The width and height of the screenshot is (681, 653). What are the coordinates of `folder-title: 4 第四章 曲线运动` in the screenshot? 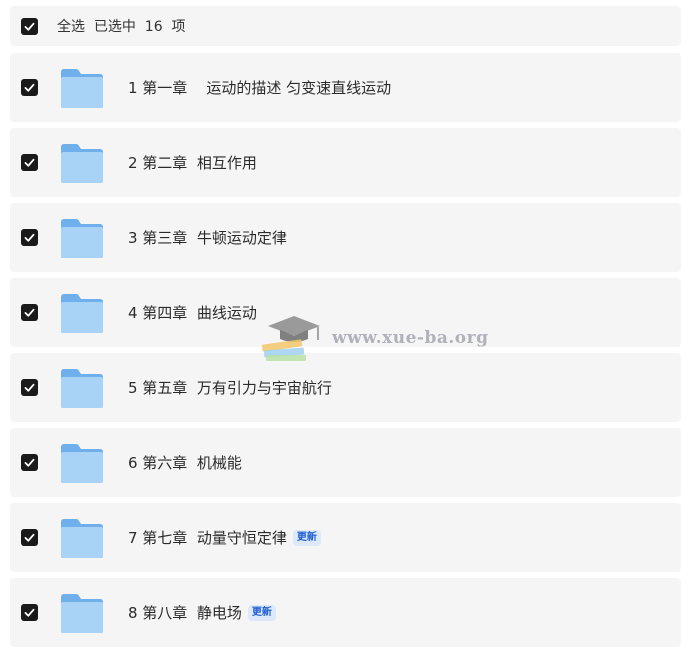 It's located at (192, 313).